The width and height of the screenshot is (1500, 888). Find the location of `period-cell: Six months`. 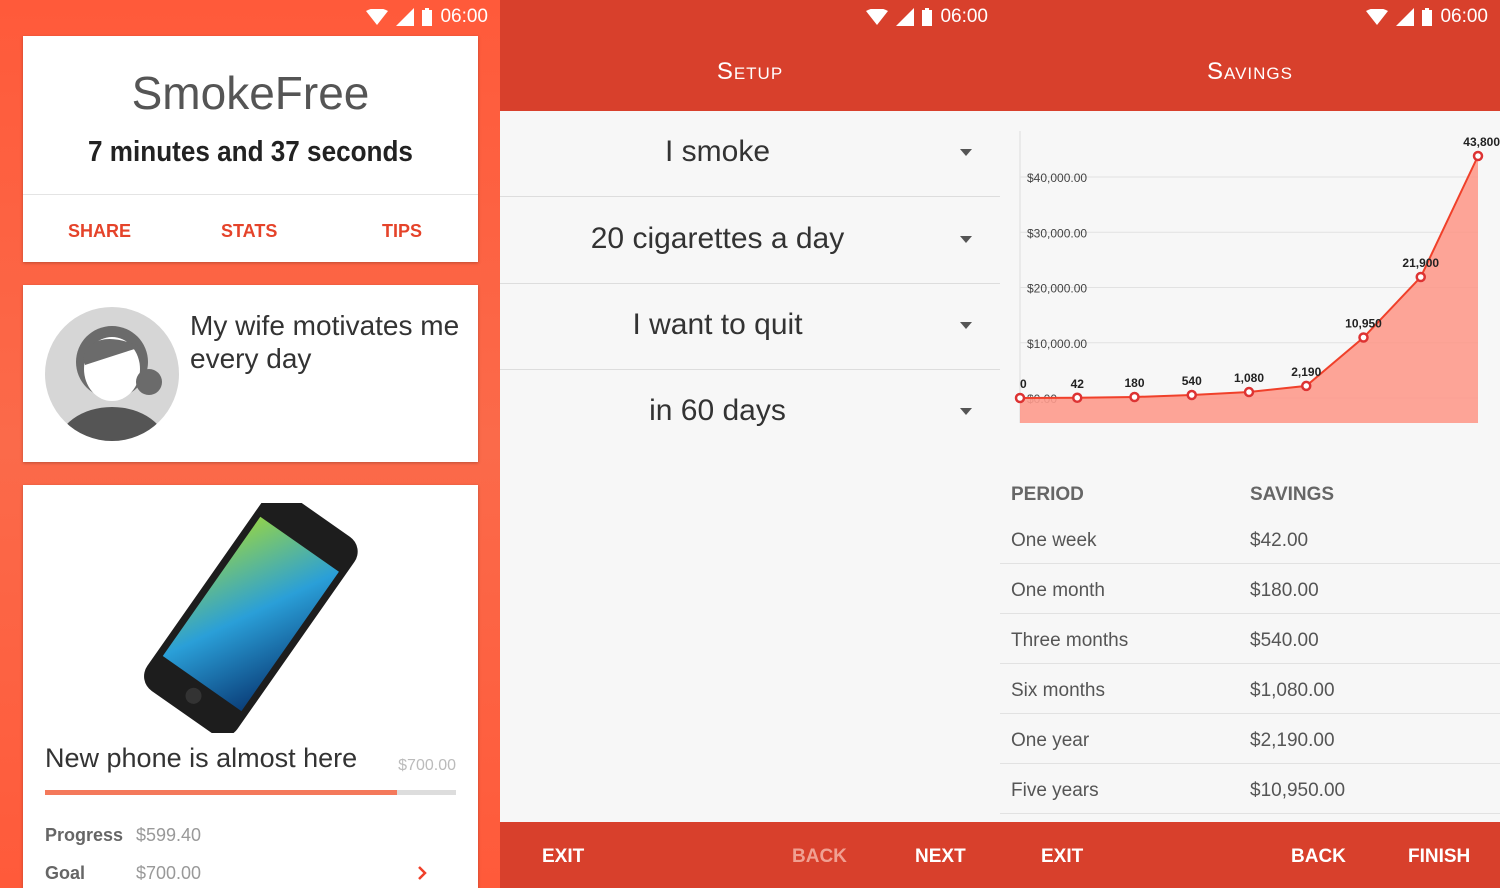

period-cell: Six months is located at coordinates (1058, 690).